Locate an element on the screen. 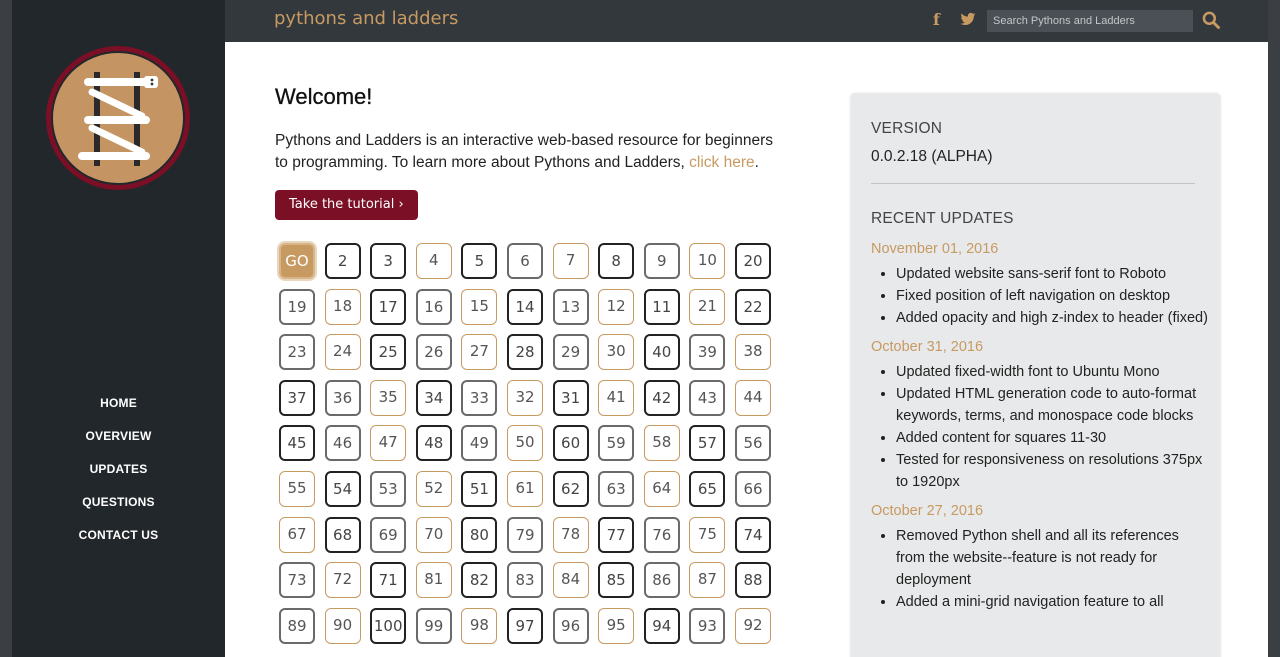 The width and height of the screenshot is (1280, 657). square-21: 21 is located at coordinates (707, 306).